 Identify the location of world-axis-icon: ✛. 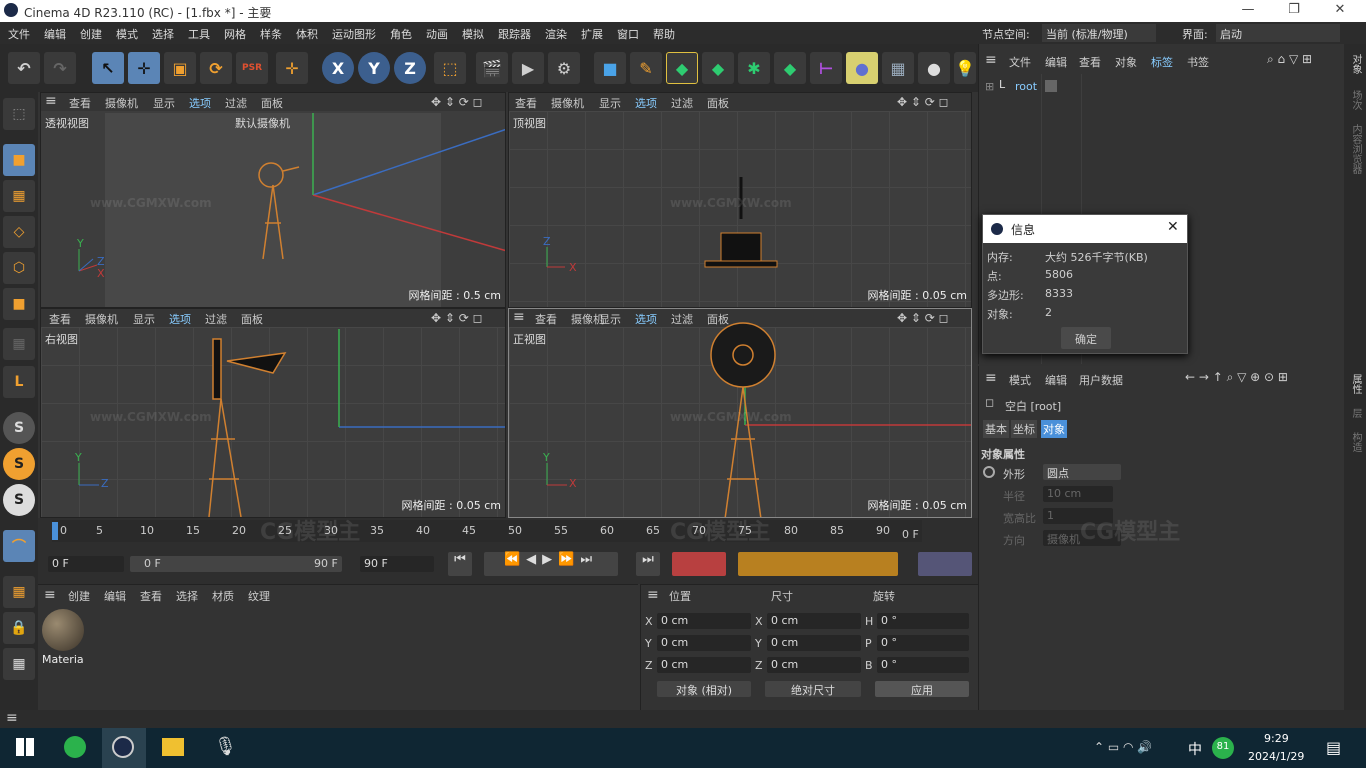
(292, 68).